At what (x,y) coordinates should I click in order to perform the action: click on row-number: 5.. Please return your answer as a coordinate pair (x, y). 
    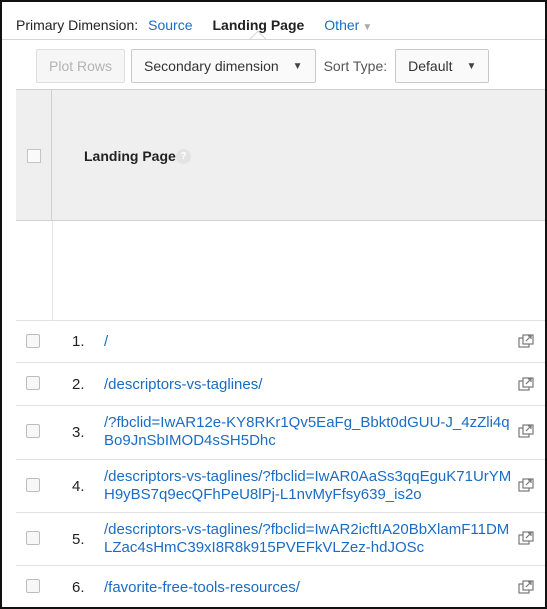
    Looking at the image, I should click on (78, 539).